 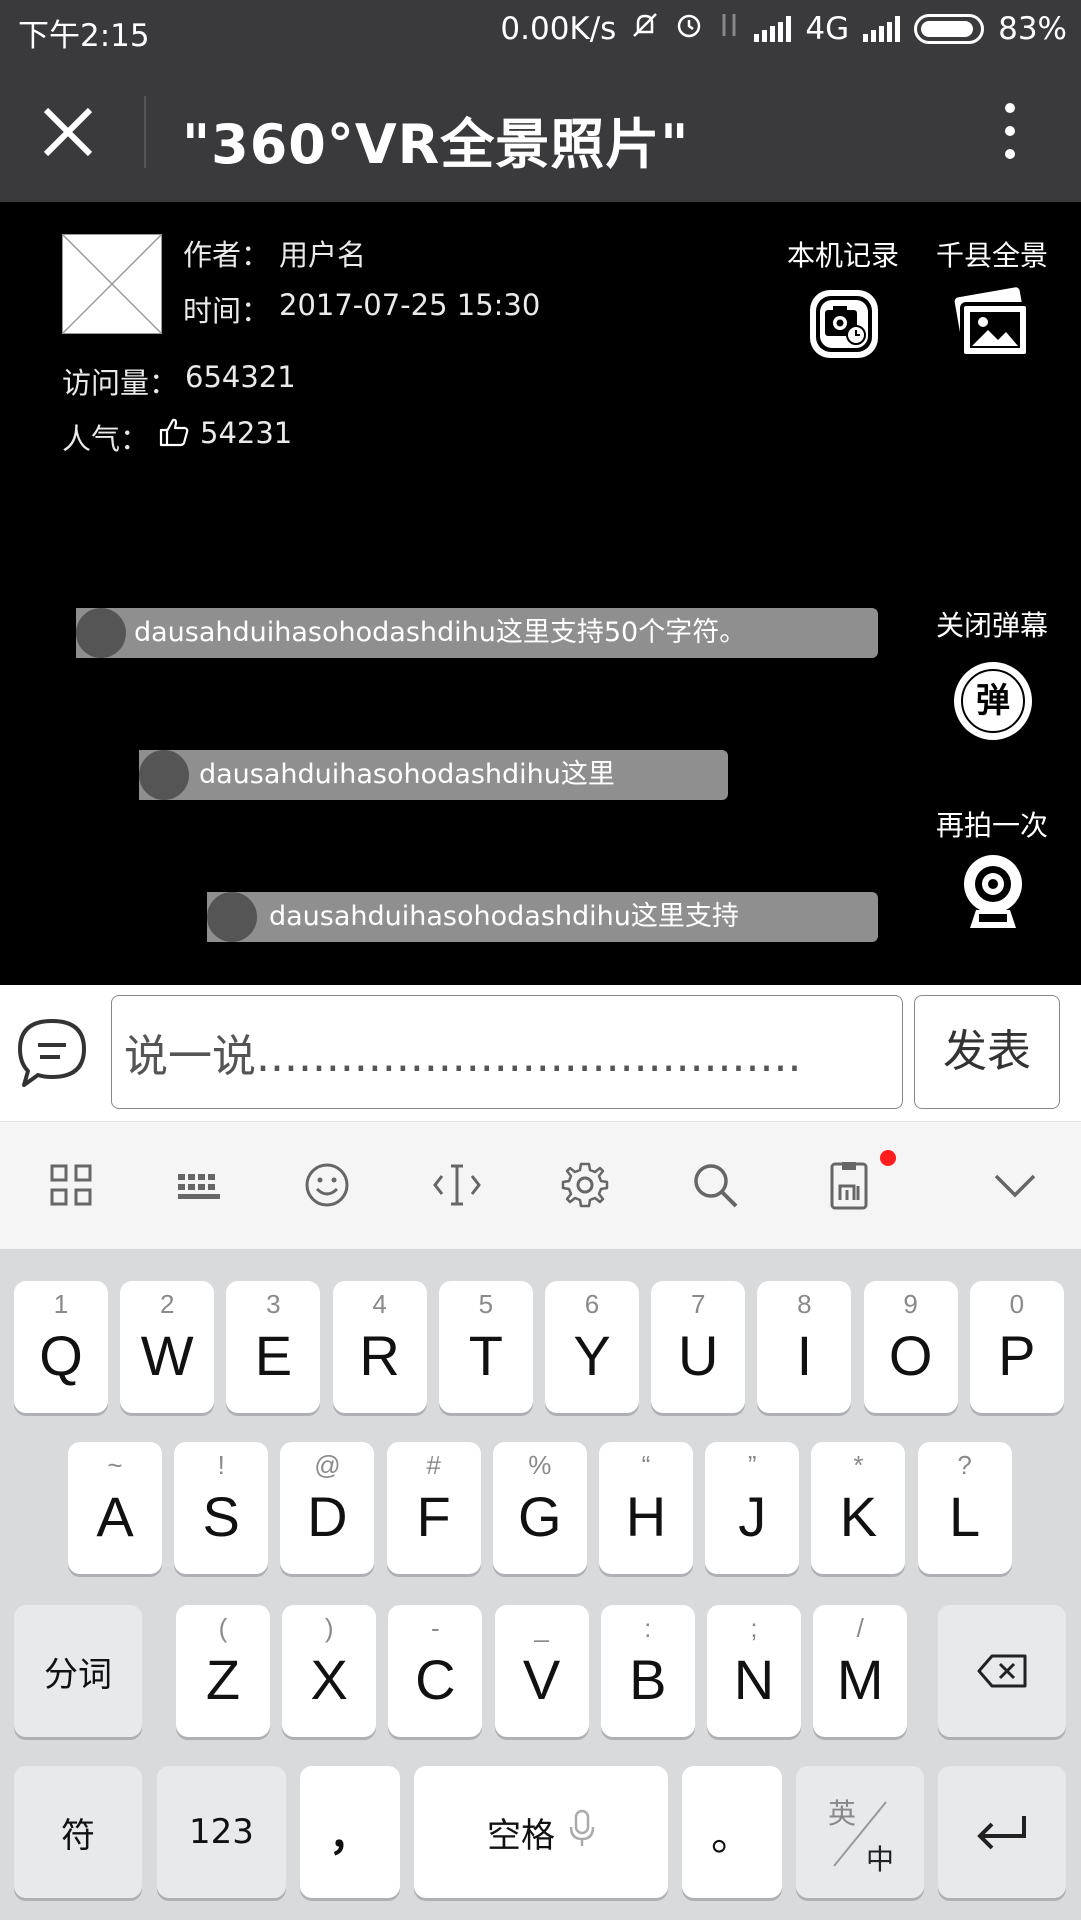 What do you see at coordinates (273, 1304) in the screenshot?
I see `key-hint: 3` at bounding box center [273, 1304].